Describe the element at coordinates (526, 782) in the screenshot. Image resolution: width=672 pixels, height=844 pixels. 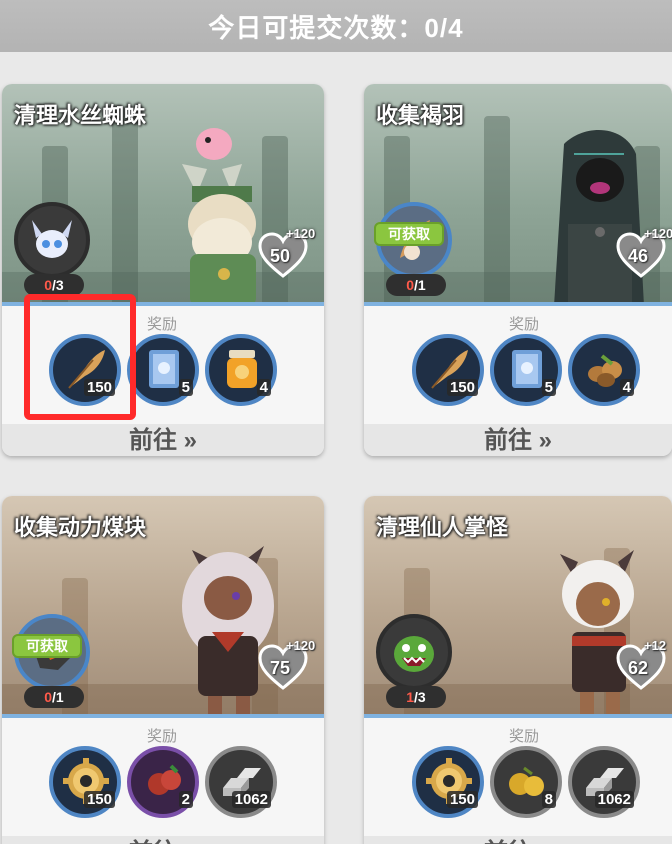
I see `reward-item: 8` at that location.